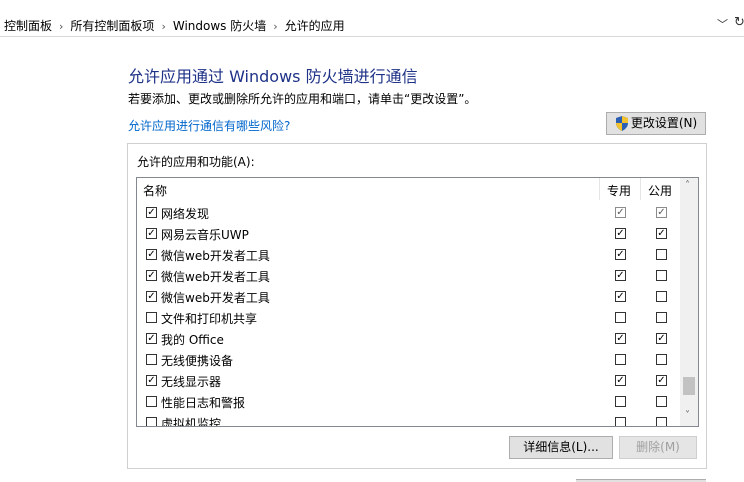  I want to click on app-name: 虚拟机监控, so click(191, 422).